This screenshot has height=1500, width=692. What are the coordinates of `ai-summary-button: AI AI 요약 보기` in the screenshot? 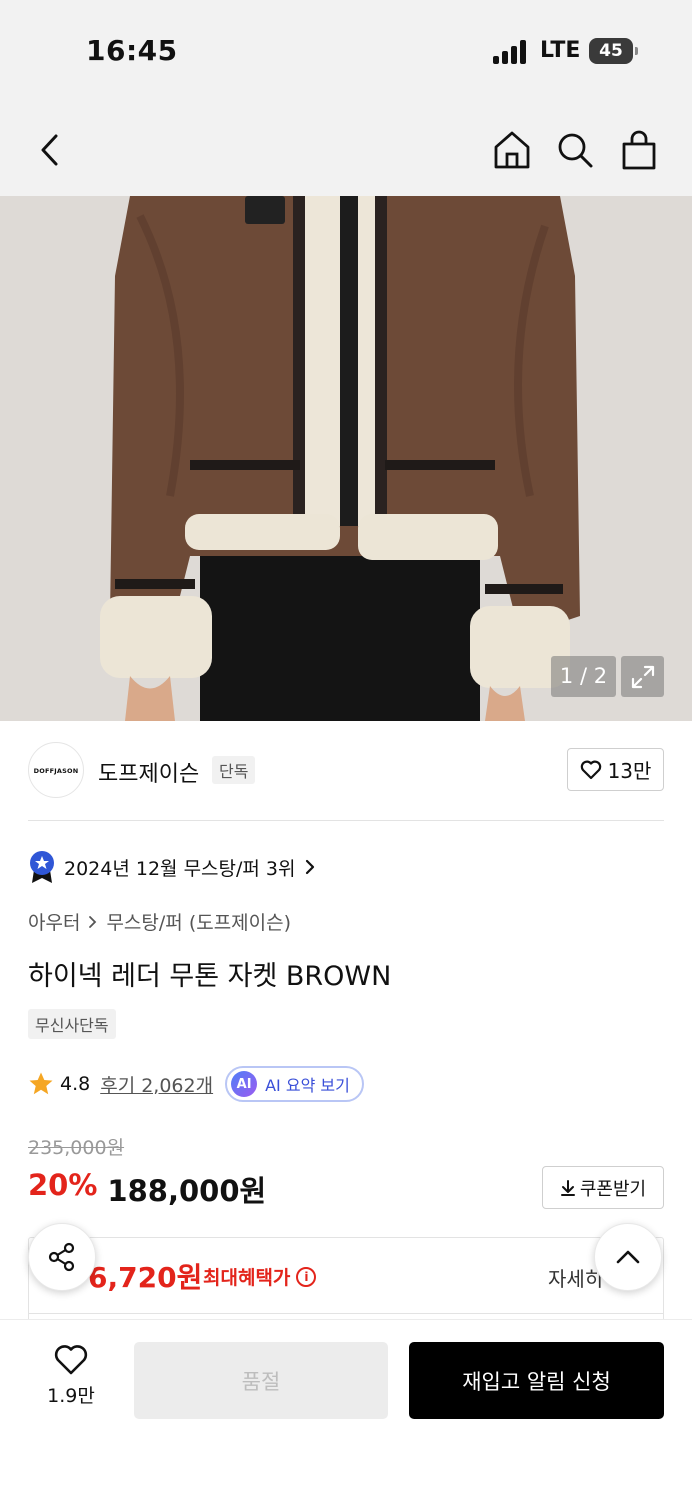 It's located at (294, 1084).